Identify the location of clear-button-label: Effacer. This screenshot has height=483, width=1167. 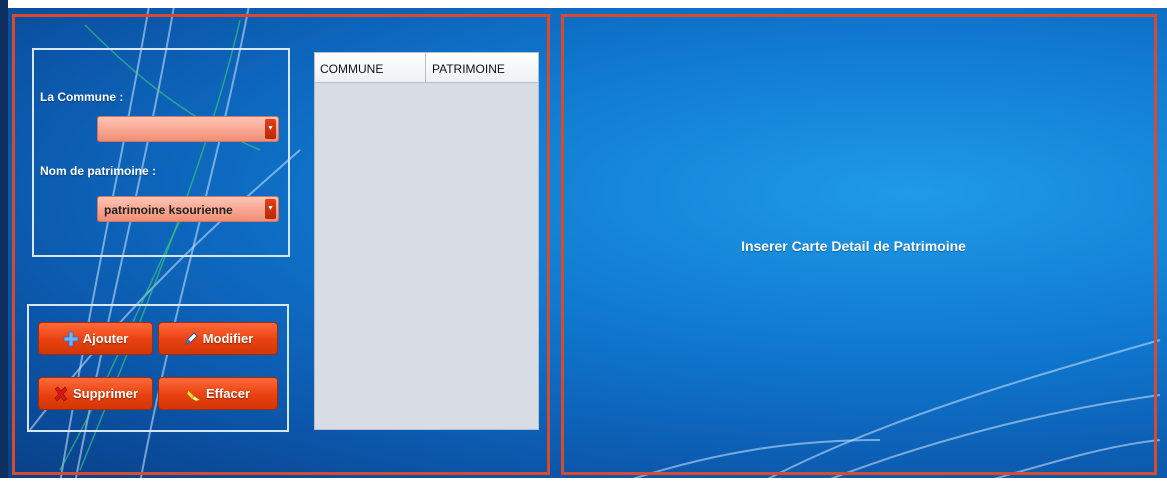
(228, 393).